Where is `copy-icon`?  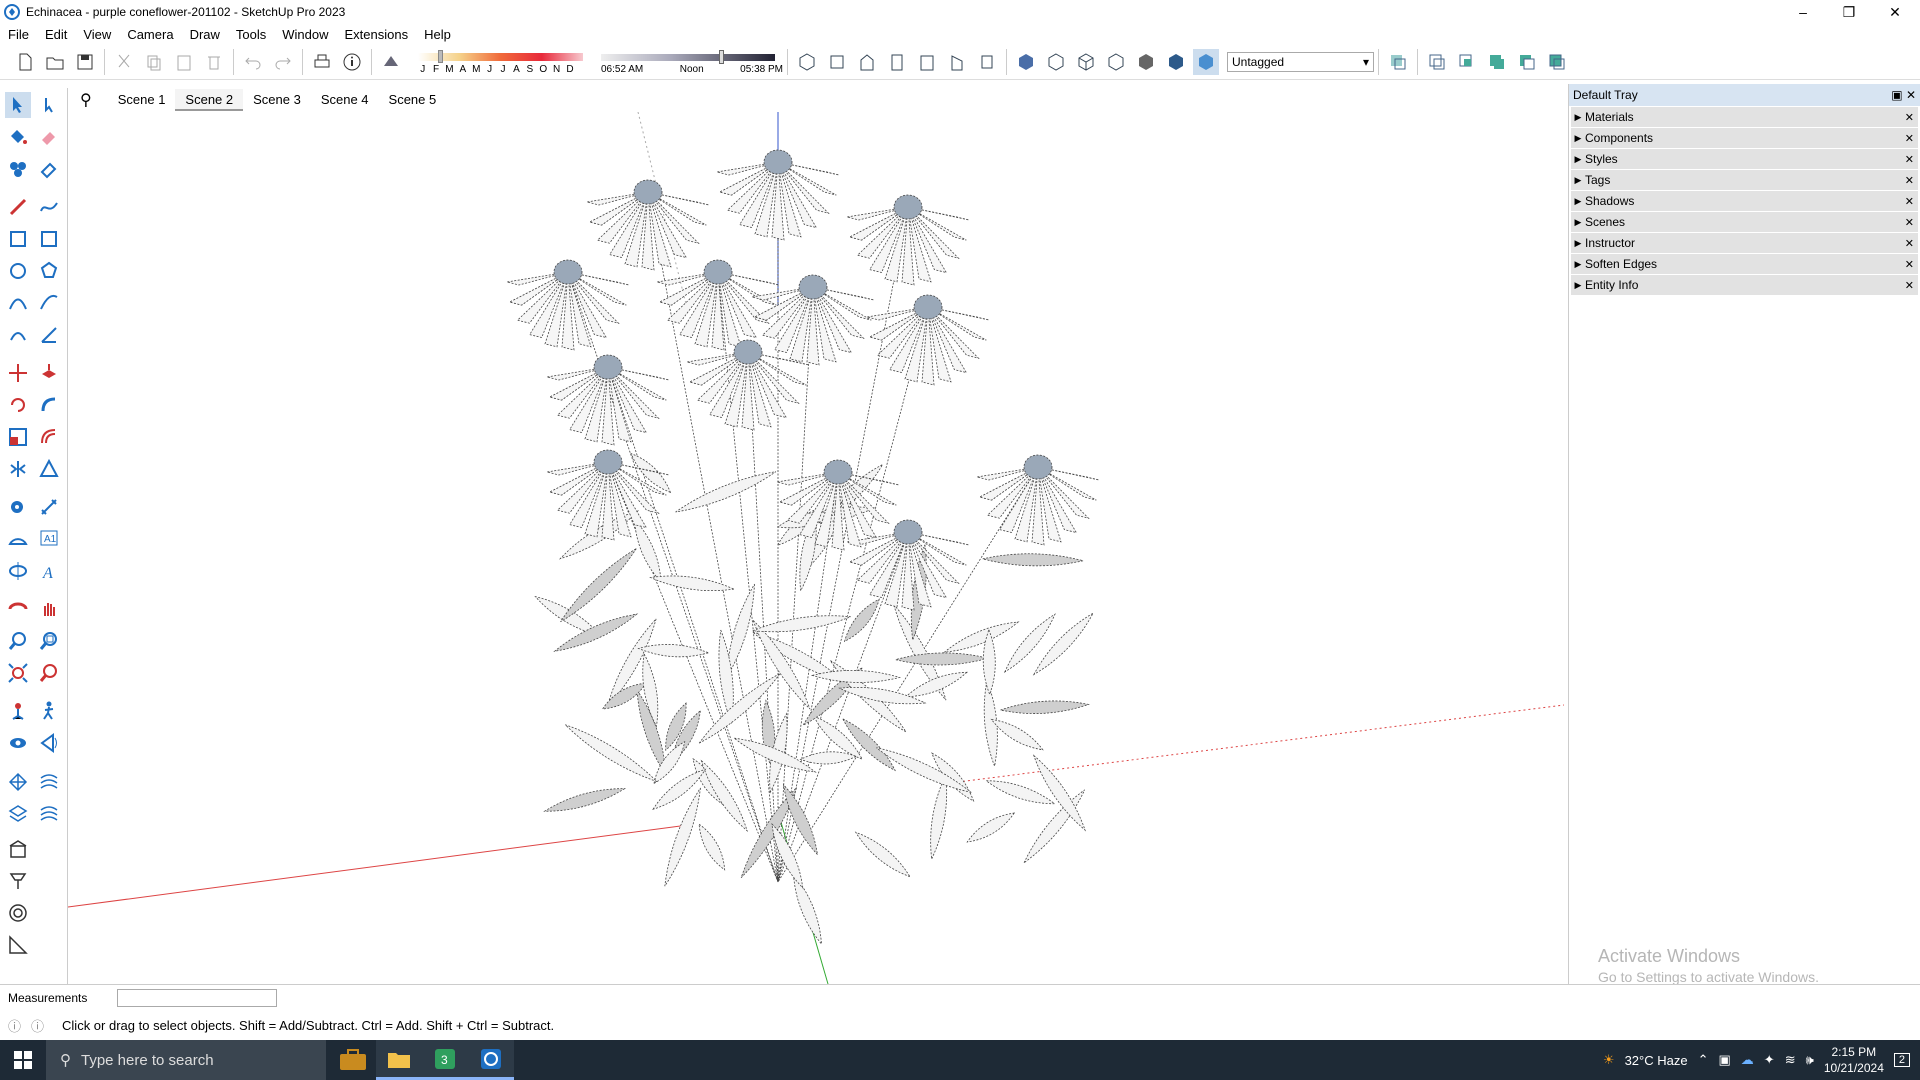
copy-icon is located at coordinates (154, 62).